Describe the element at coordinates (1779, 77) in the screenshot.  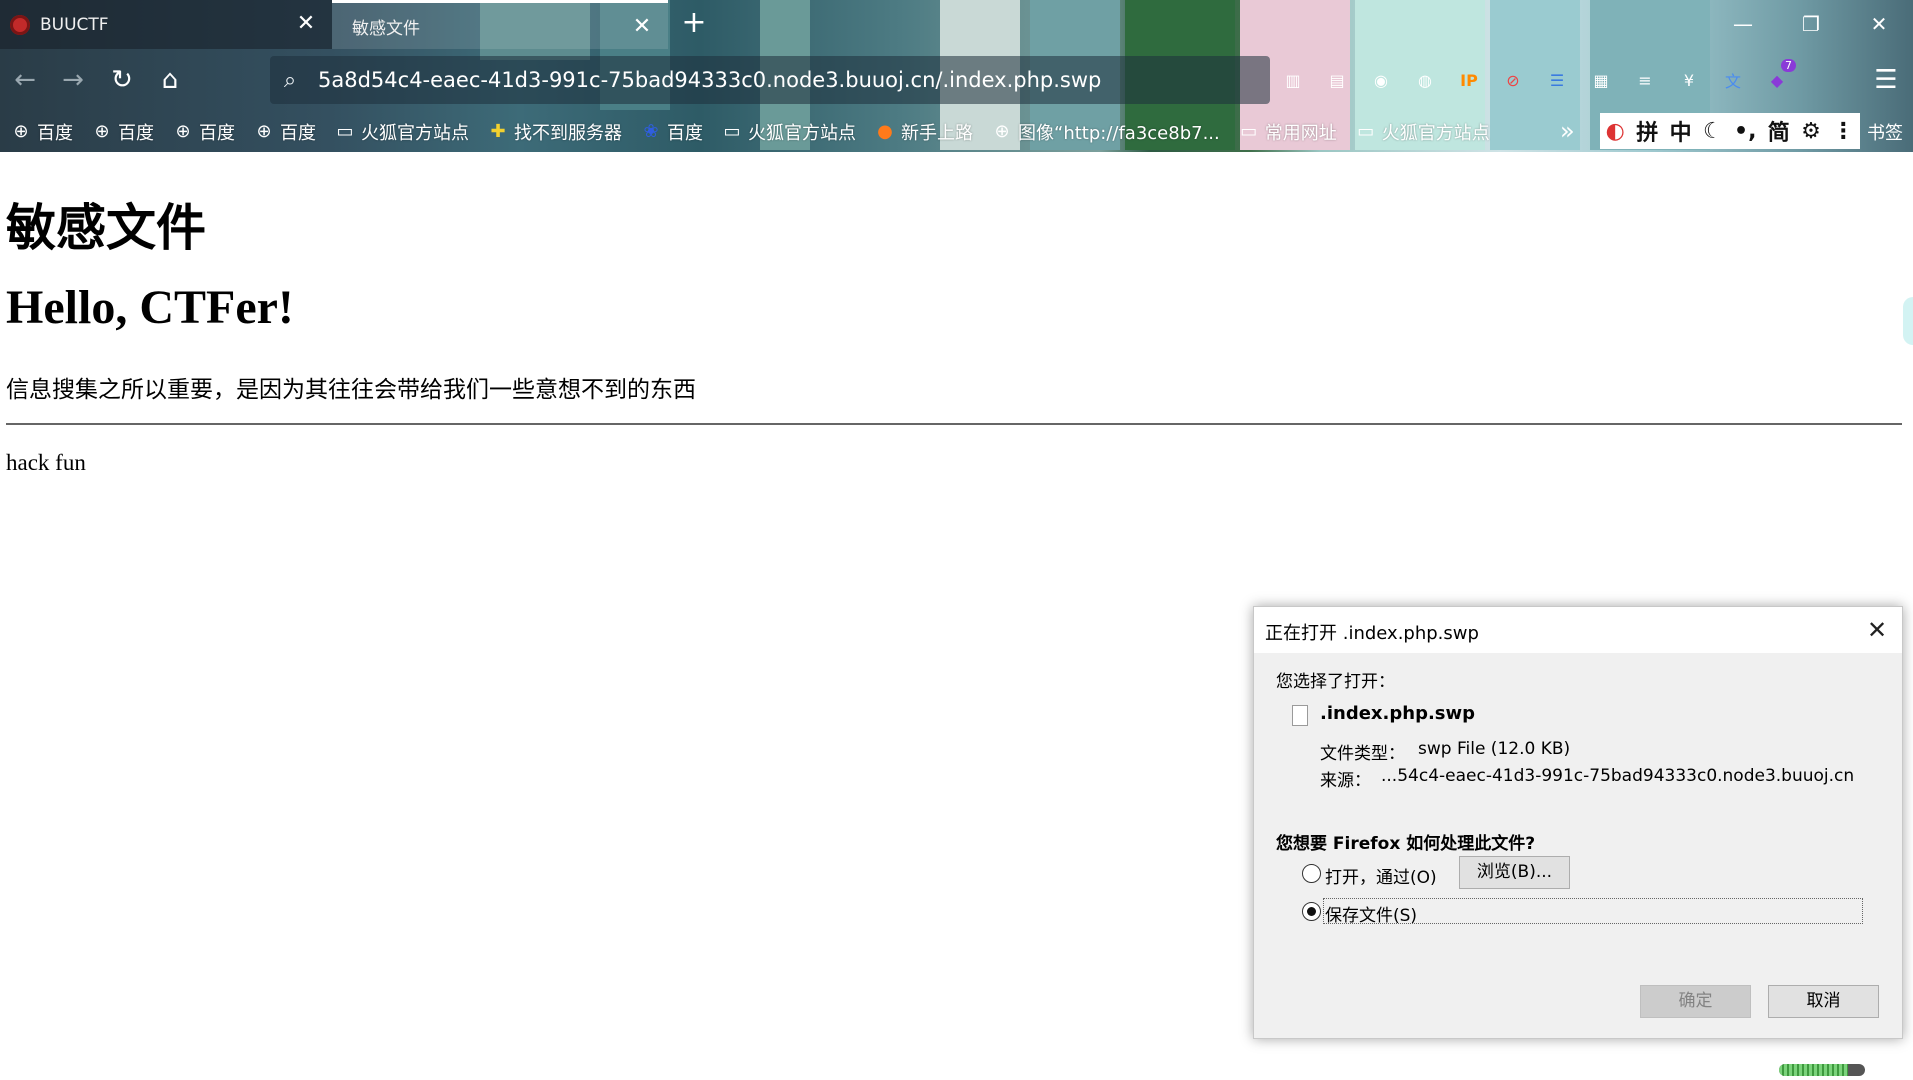
I see `badge-extension-icon: ◆ 7` at that location.